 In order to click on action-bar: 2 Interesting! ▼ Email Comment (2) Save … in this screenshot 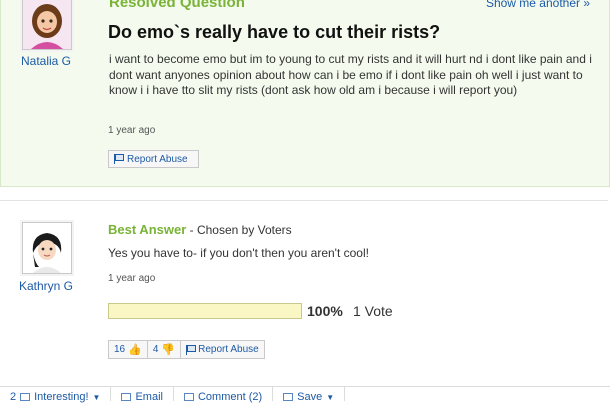, I will do `click(305, 394)`.